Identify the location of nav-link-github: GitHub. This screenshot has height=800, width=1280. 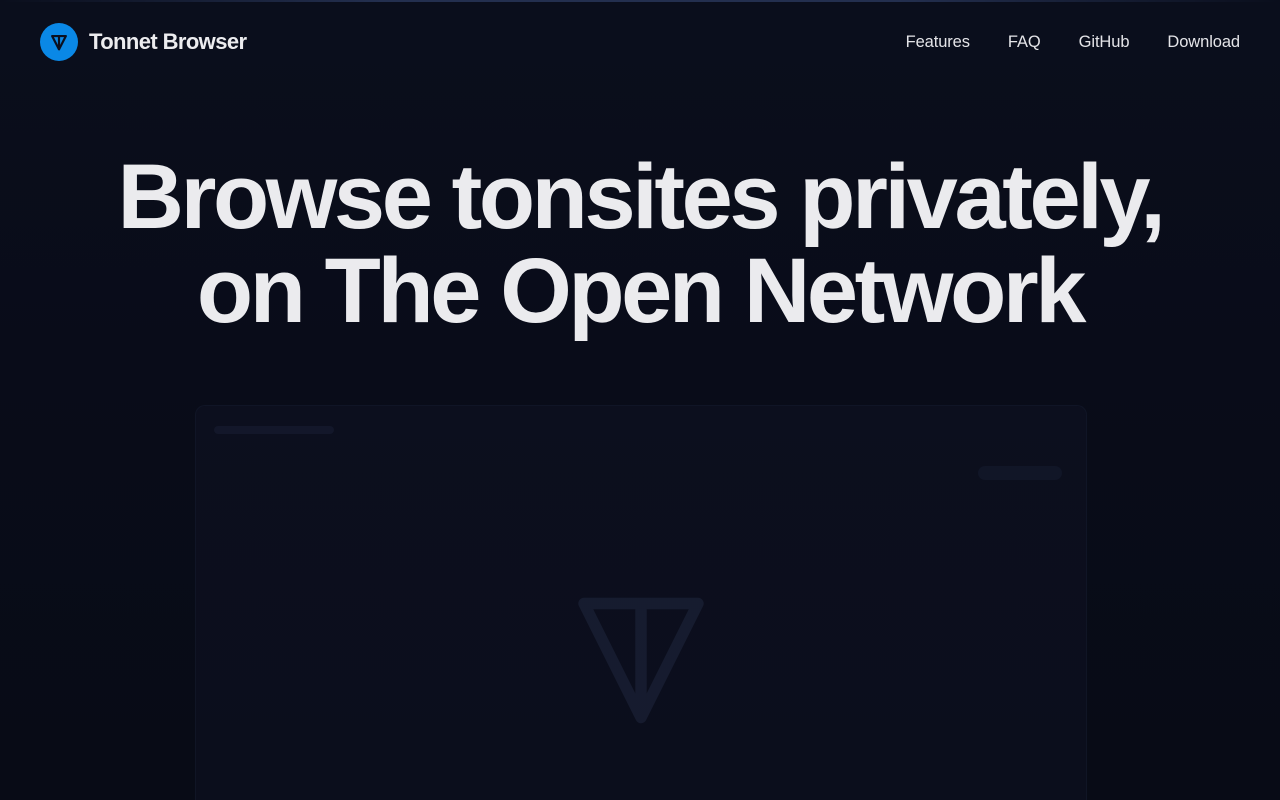
(1104, 42).